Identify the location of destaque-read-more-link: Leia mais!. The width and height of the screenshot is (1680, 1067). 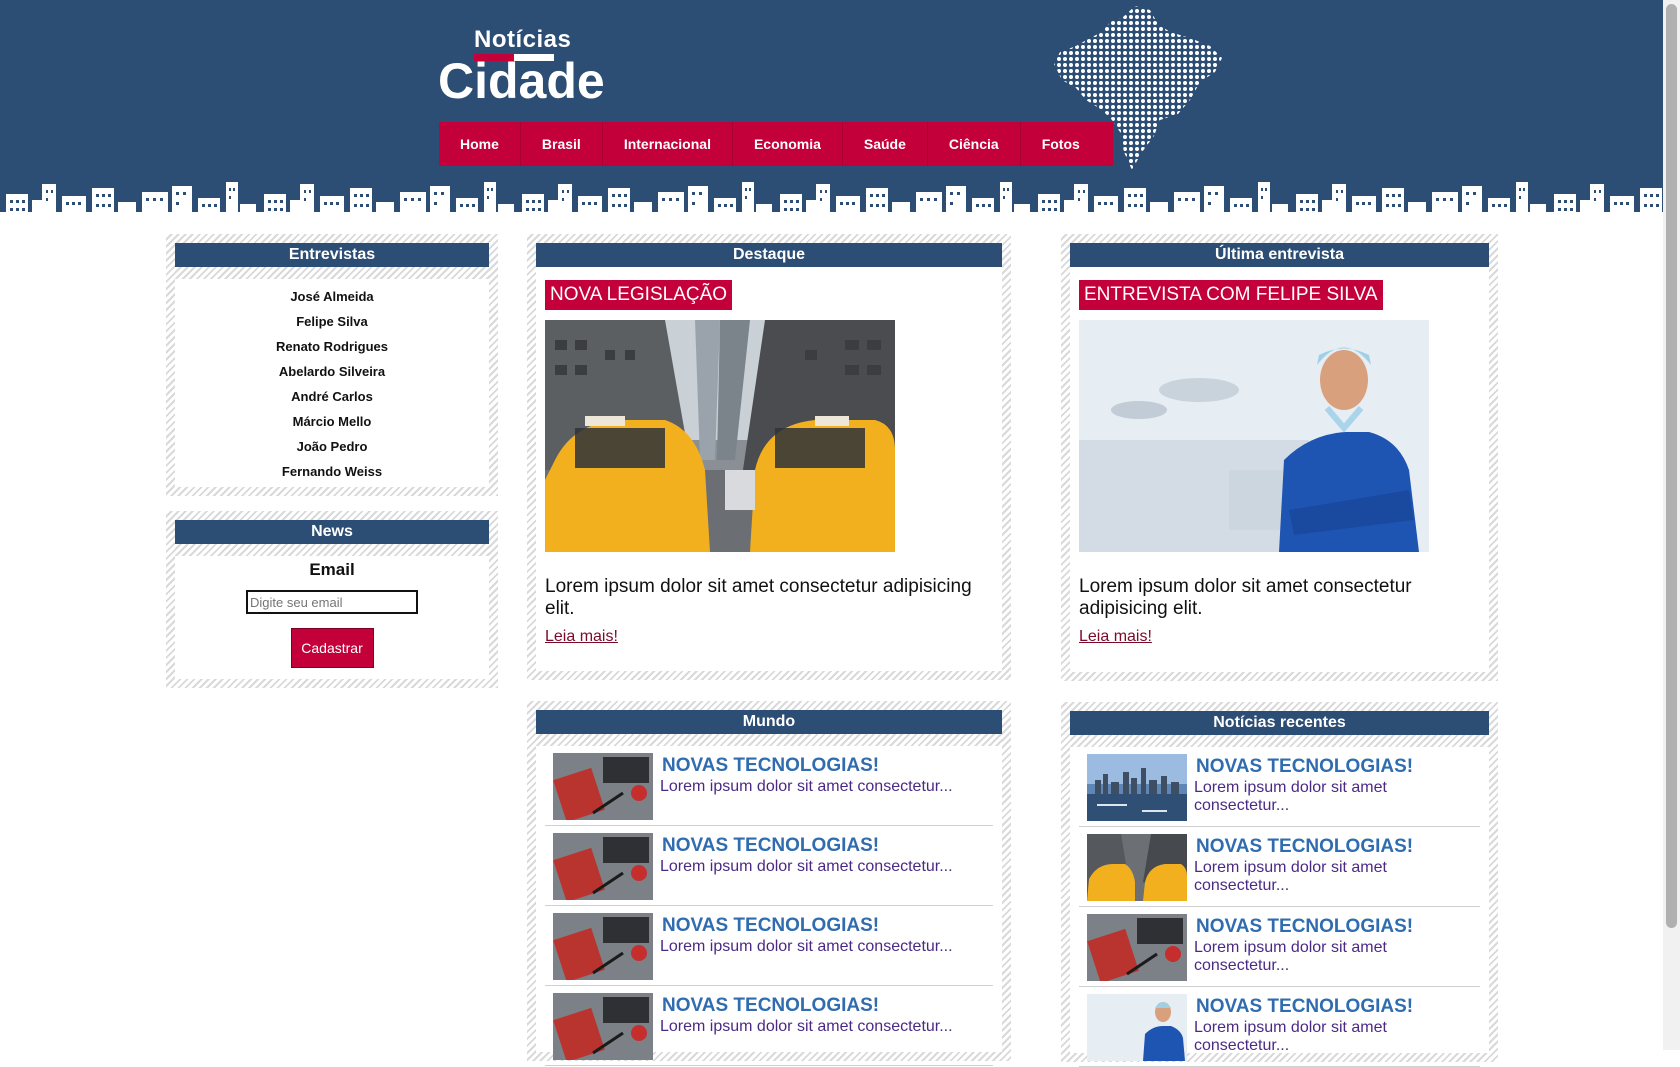
(581, 637).